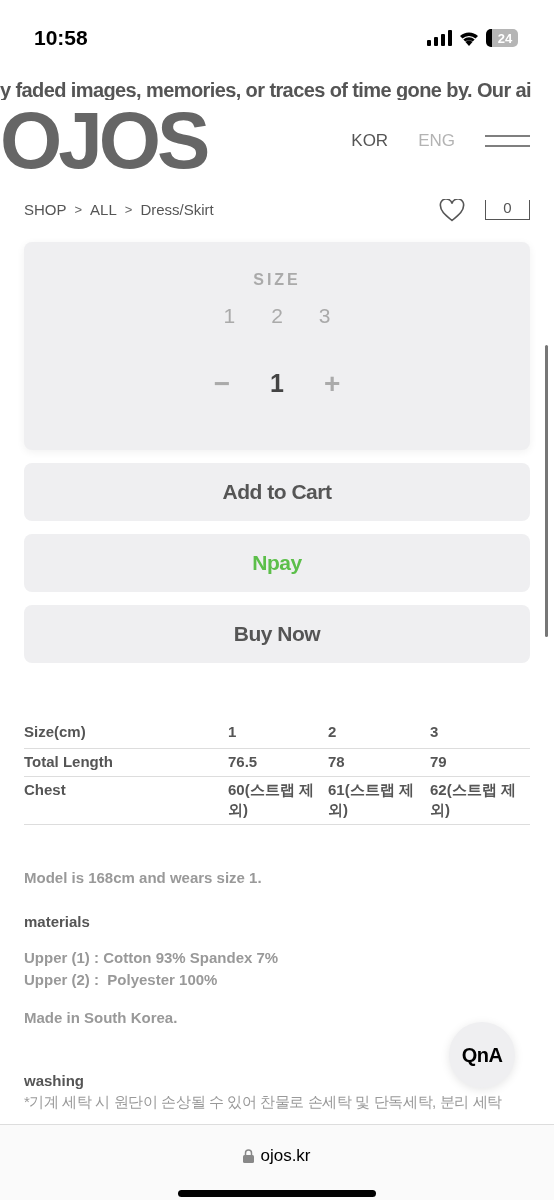 The image size is (554, 1200). I want to click on language-link: KOR, so click(370, 141).